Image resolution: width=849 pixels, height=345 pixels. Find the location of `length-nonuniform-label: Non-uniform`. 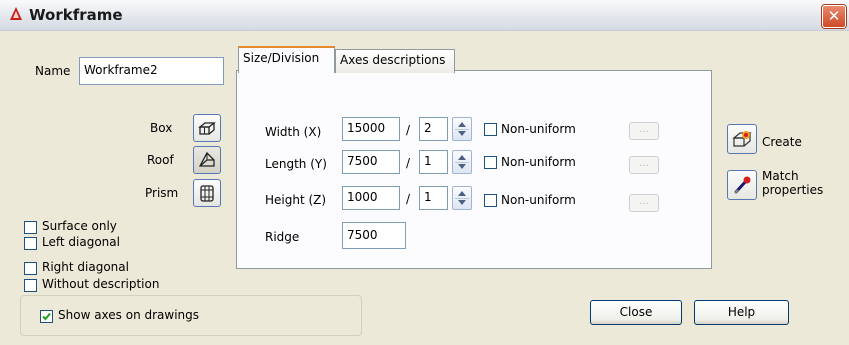

length-nonuniform-label: Non-uniform is located at coordinates (538, 162).